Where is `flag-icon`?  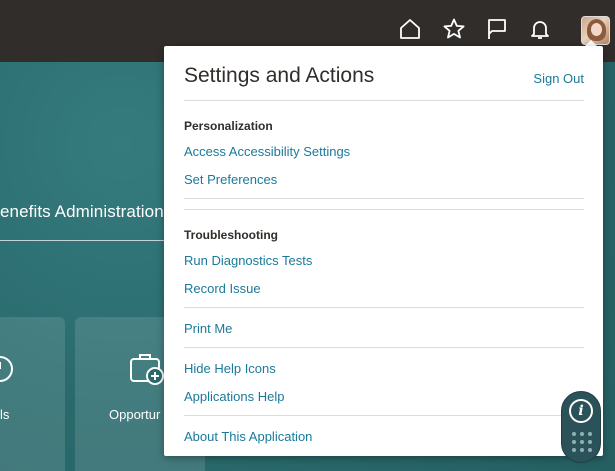
flag-icon is located at coordinates (497, 29).